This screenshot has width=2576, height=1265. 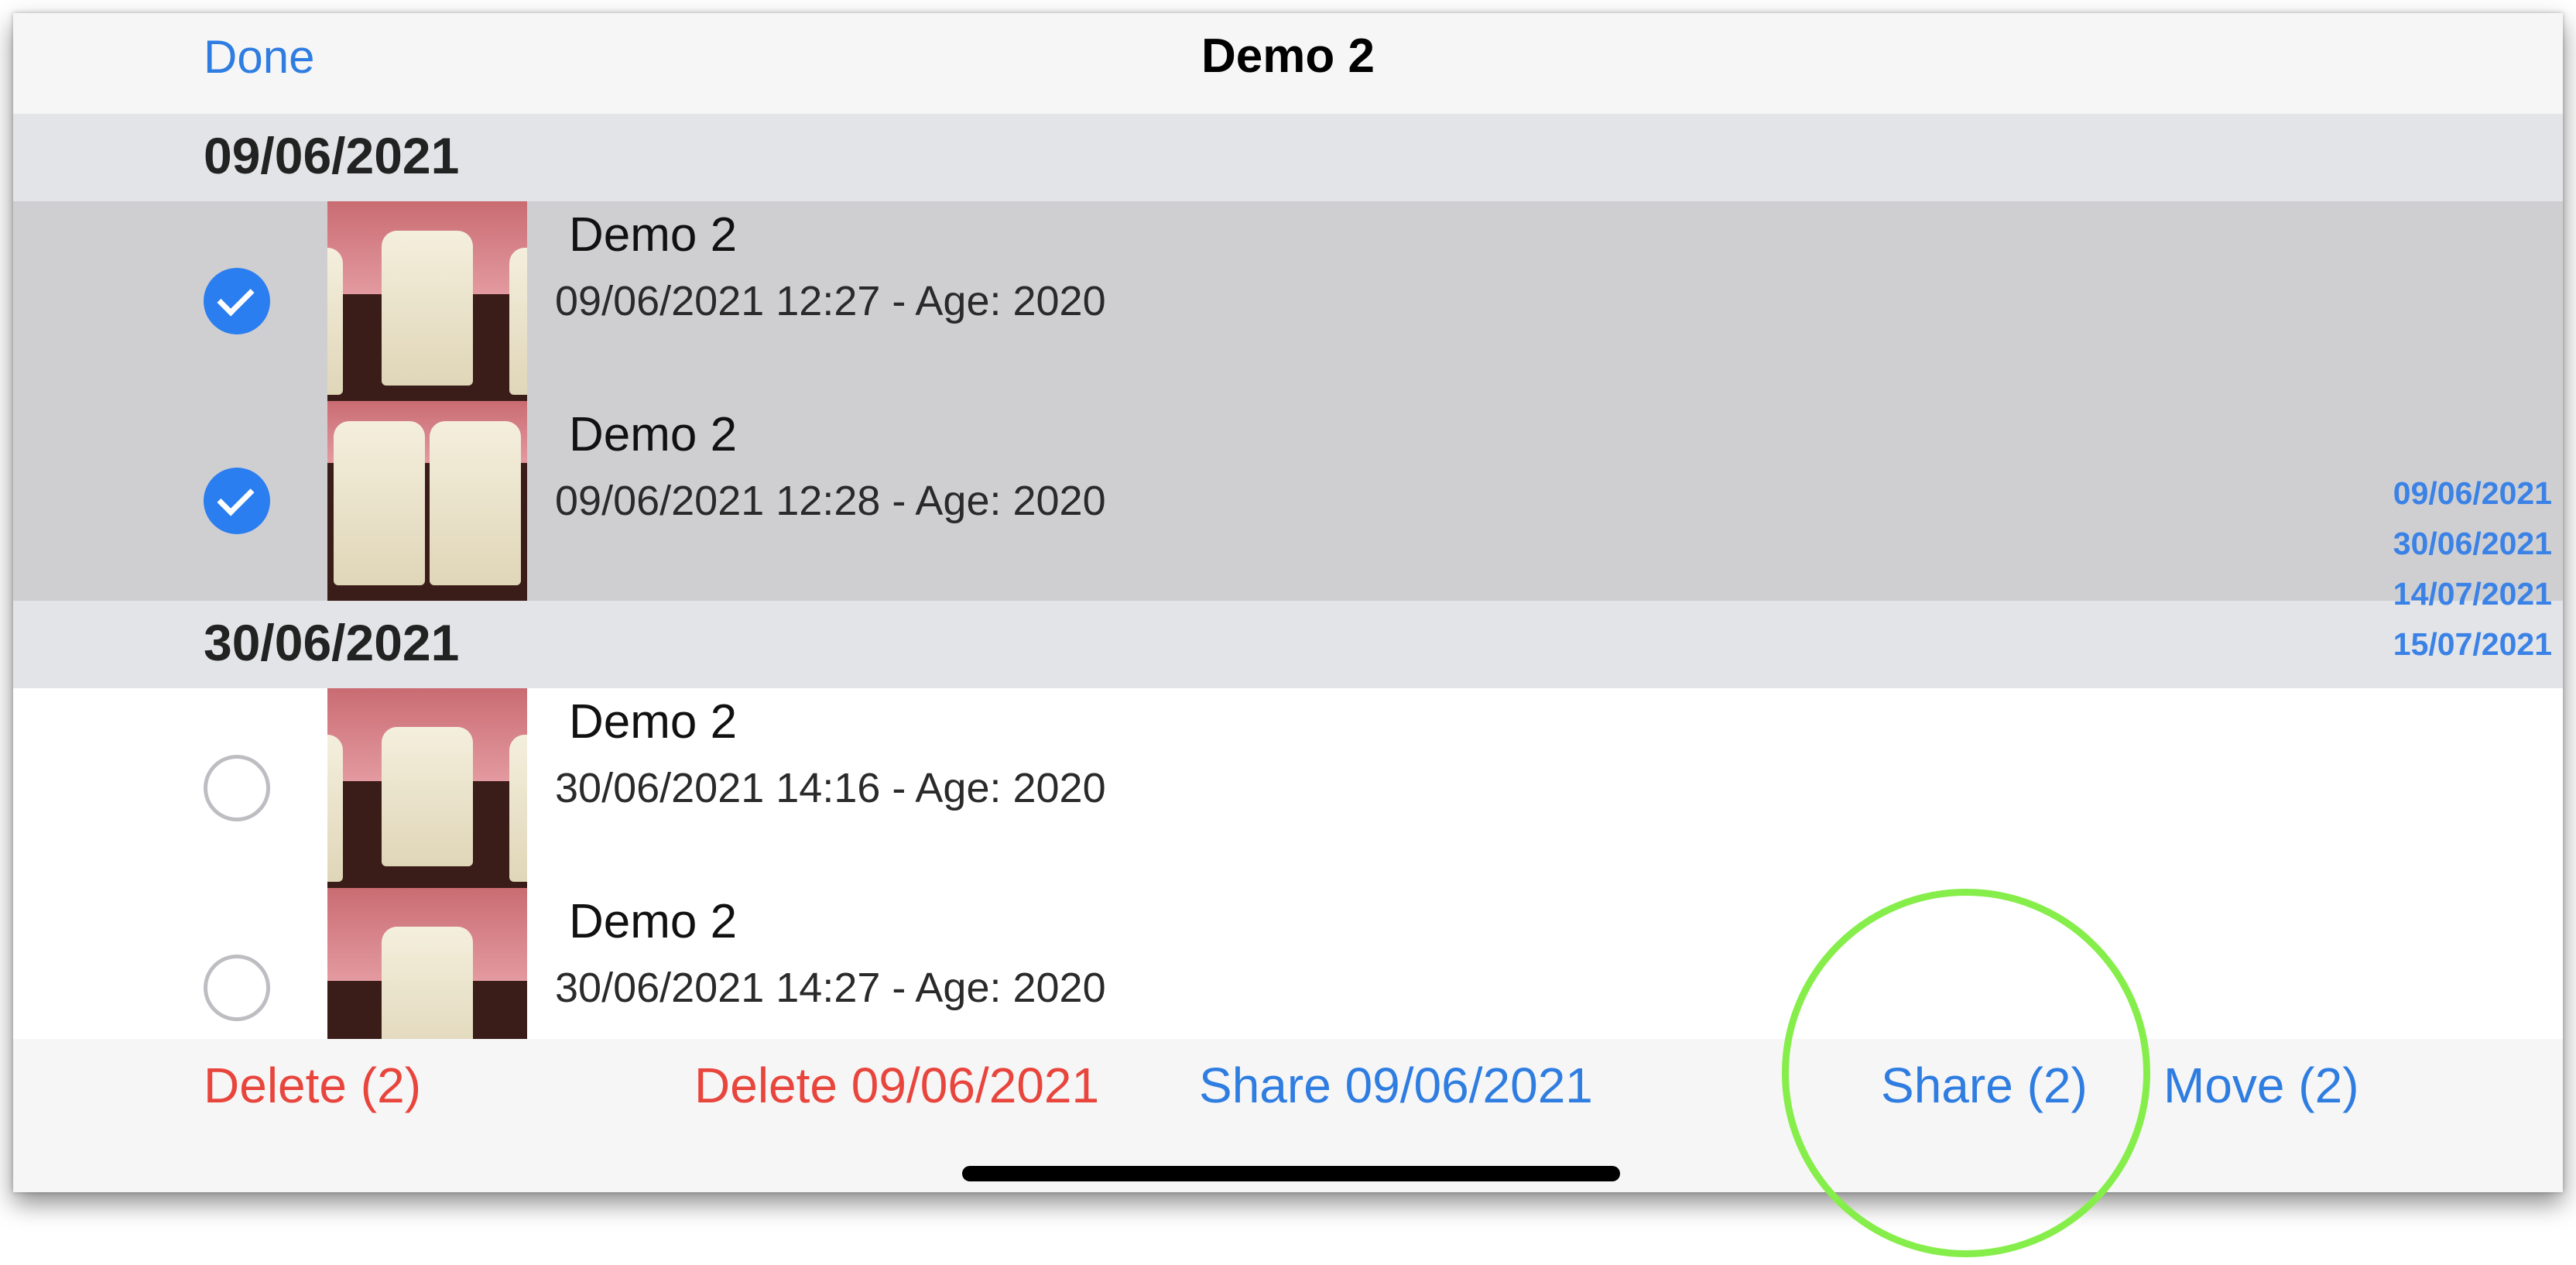 I want to click on move-selected-button: Move (2), so click(x=2261, y=1085).